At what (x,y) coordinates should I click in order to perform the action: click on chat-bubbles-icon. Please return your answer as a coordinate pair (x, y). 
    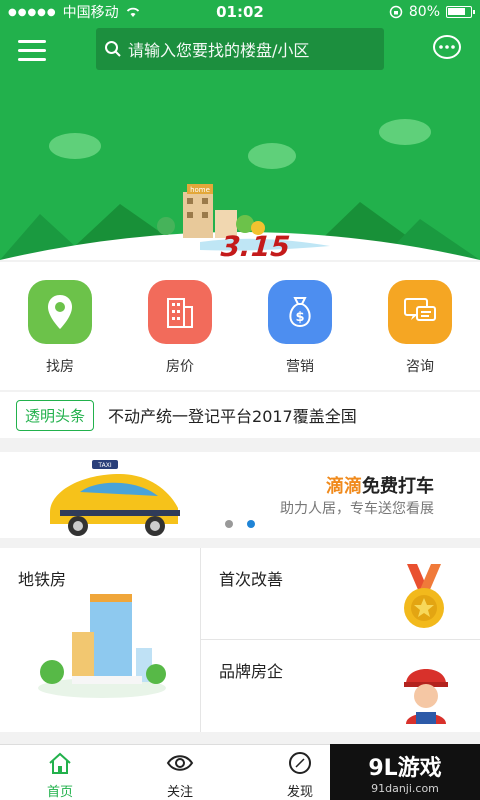
    Looking at the image, I should click on (420, 312).